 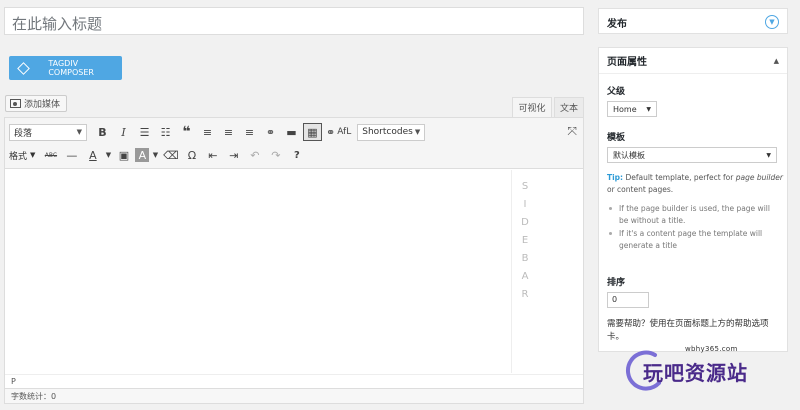 What do you see at coordinates (212, 155) in the screenshot?
I see `outdent-icon: ⇤` at bounding box center [212, 155].